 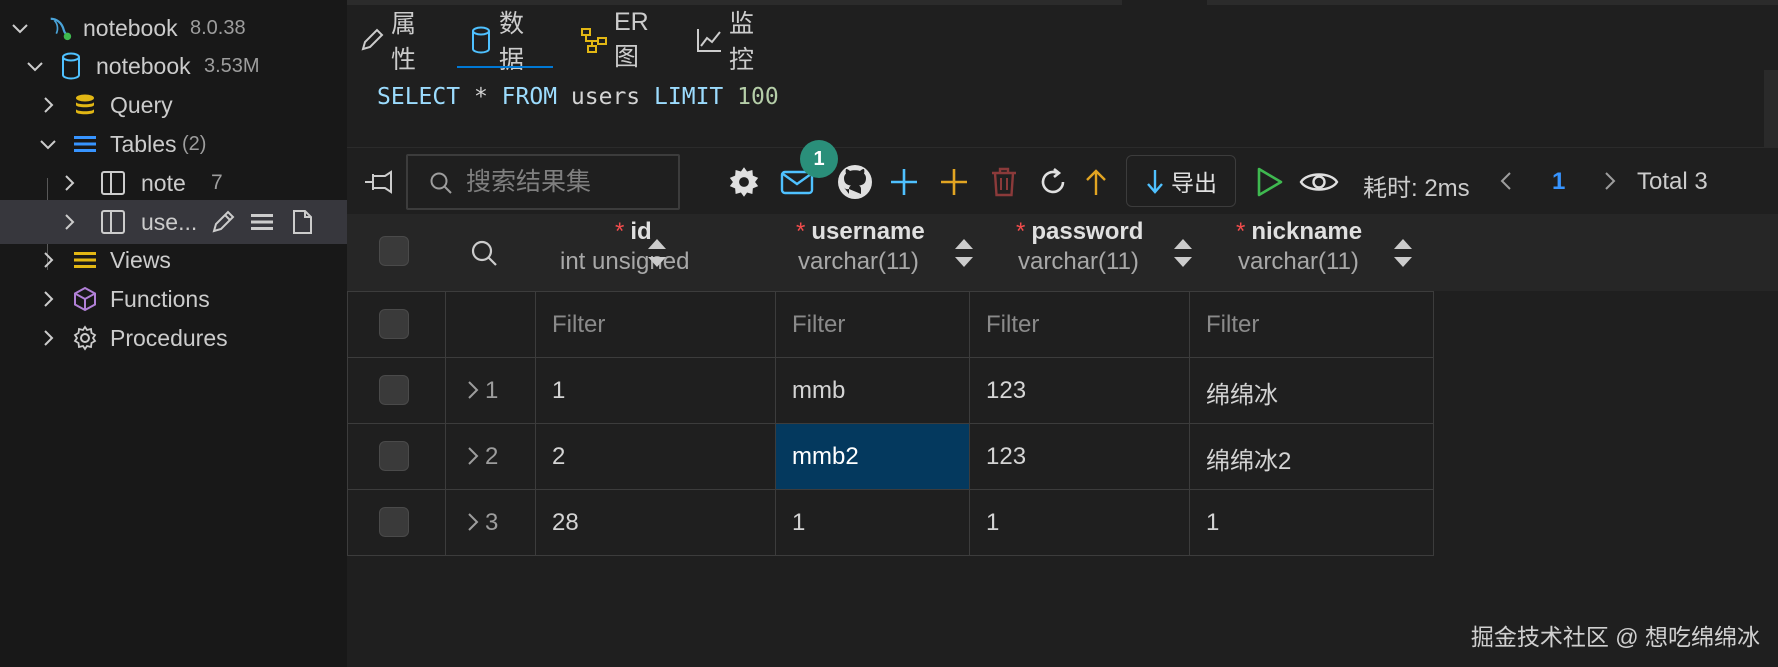 What do you see at coordinates (724, 42) in the screenshot?
I see `tab-monitor: 监控` at bounding box center [724, 42].